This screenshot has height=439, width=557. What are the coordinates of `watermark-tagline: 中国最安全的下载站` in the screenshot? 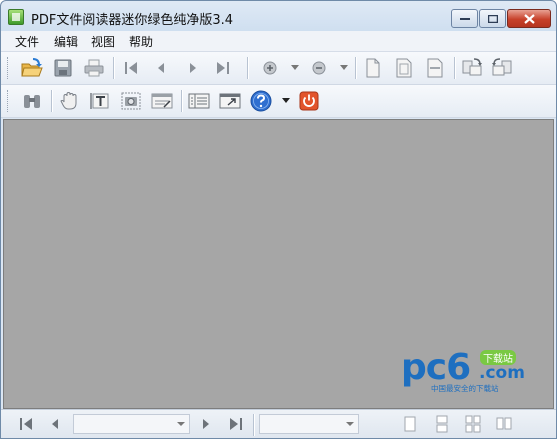 It's located at (465, 388).